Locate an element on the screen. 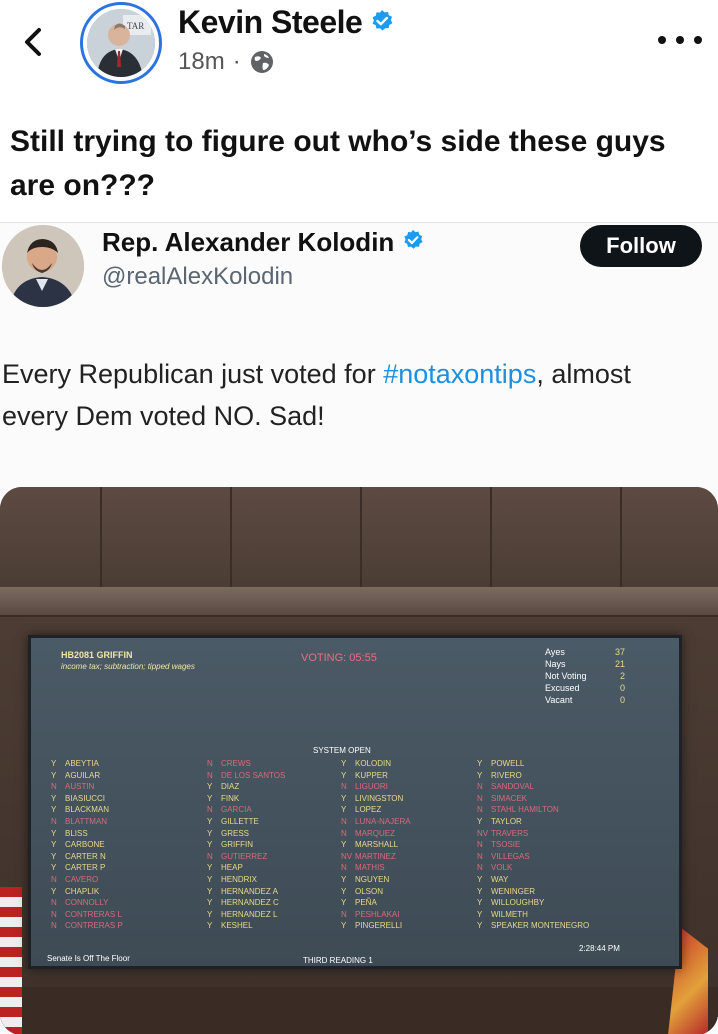 Image resolution: width=718 pixels, height=1034 pixels. vote-row: N MARQUEZ is located at coordinates (376, 834).